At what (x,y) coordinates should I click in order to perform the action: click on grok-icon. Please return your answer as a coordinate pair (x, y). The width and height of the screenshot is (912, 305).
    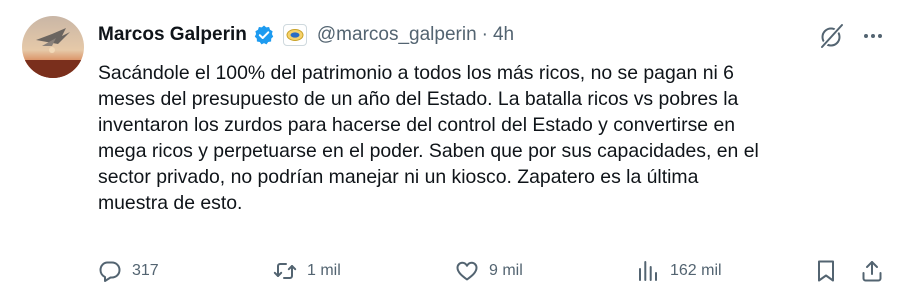
    Looking at the image, I should click on (832, 36).